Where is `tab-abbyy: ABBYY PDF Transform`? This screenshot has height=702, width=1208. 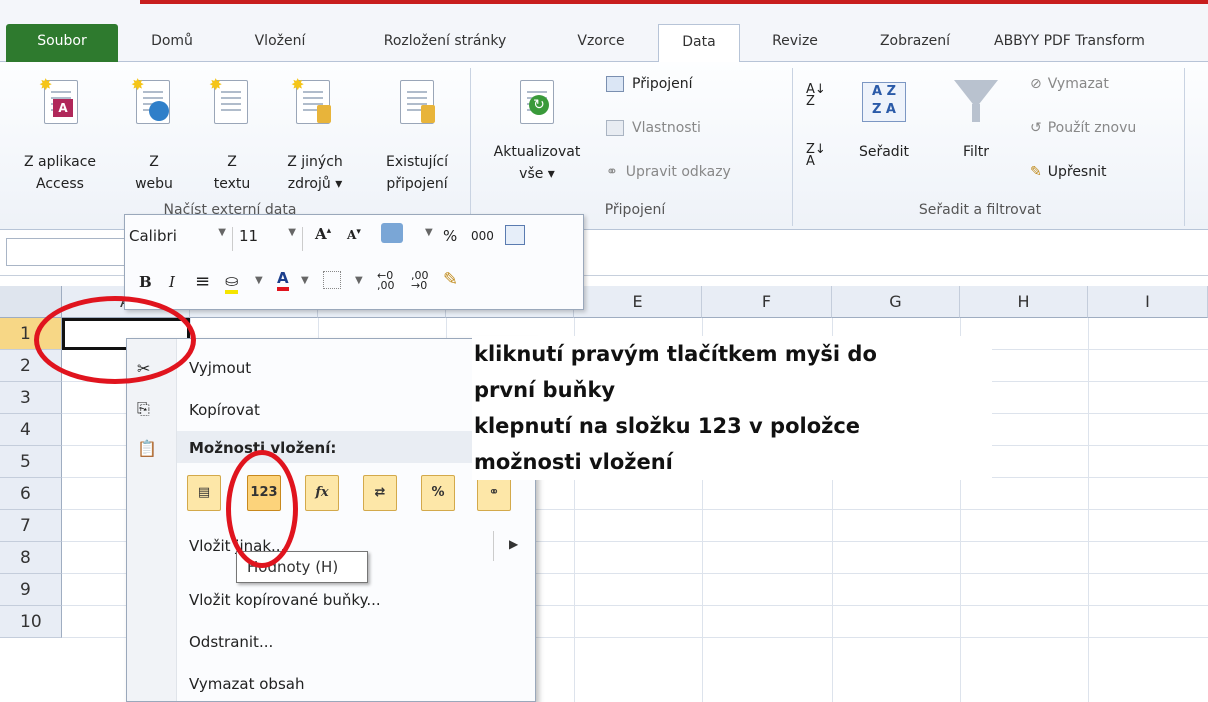
tab-abbyy: ABBYY PDF Transform is located at coordinates (1101, 43).